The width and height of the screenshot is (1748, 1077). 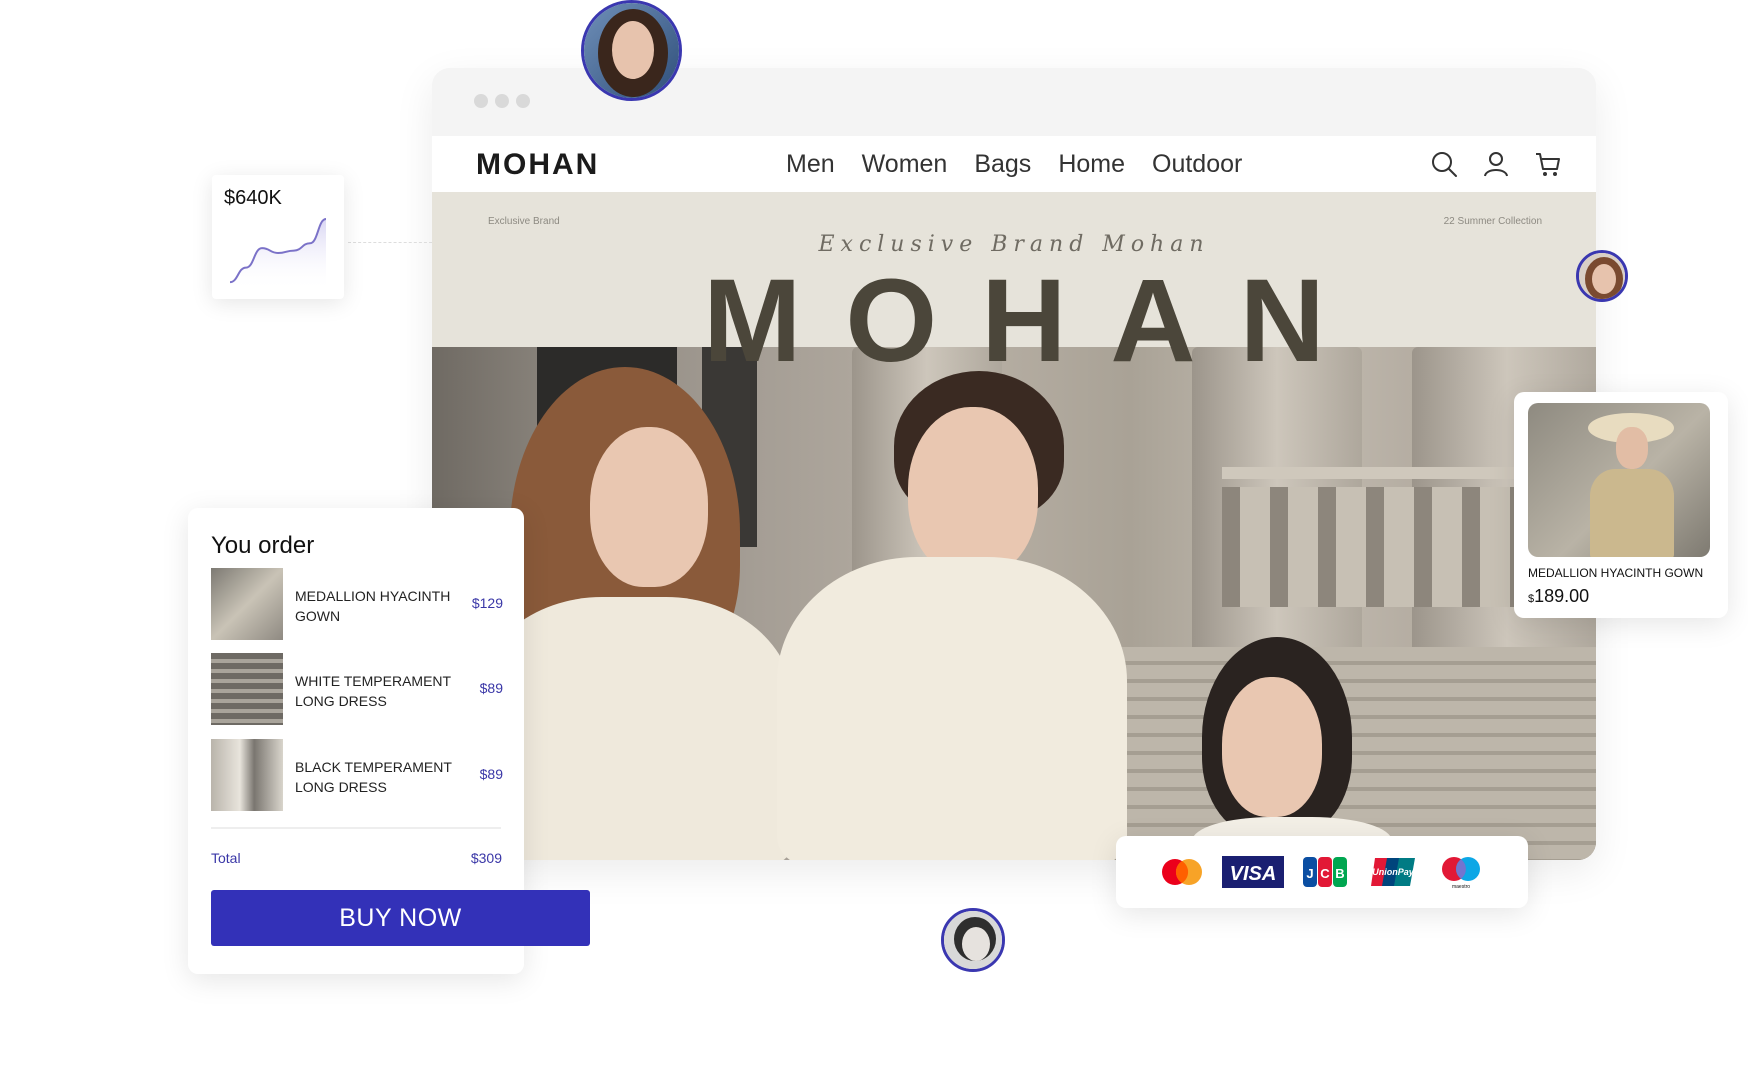 What do you see at coordinates (481, 101) in the screenshot?
I see `window-dot-close` at bounding box center [481, 101].